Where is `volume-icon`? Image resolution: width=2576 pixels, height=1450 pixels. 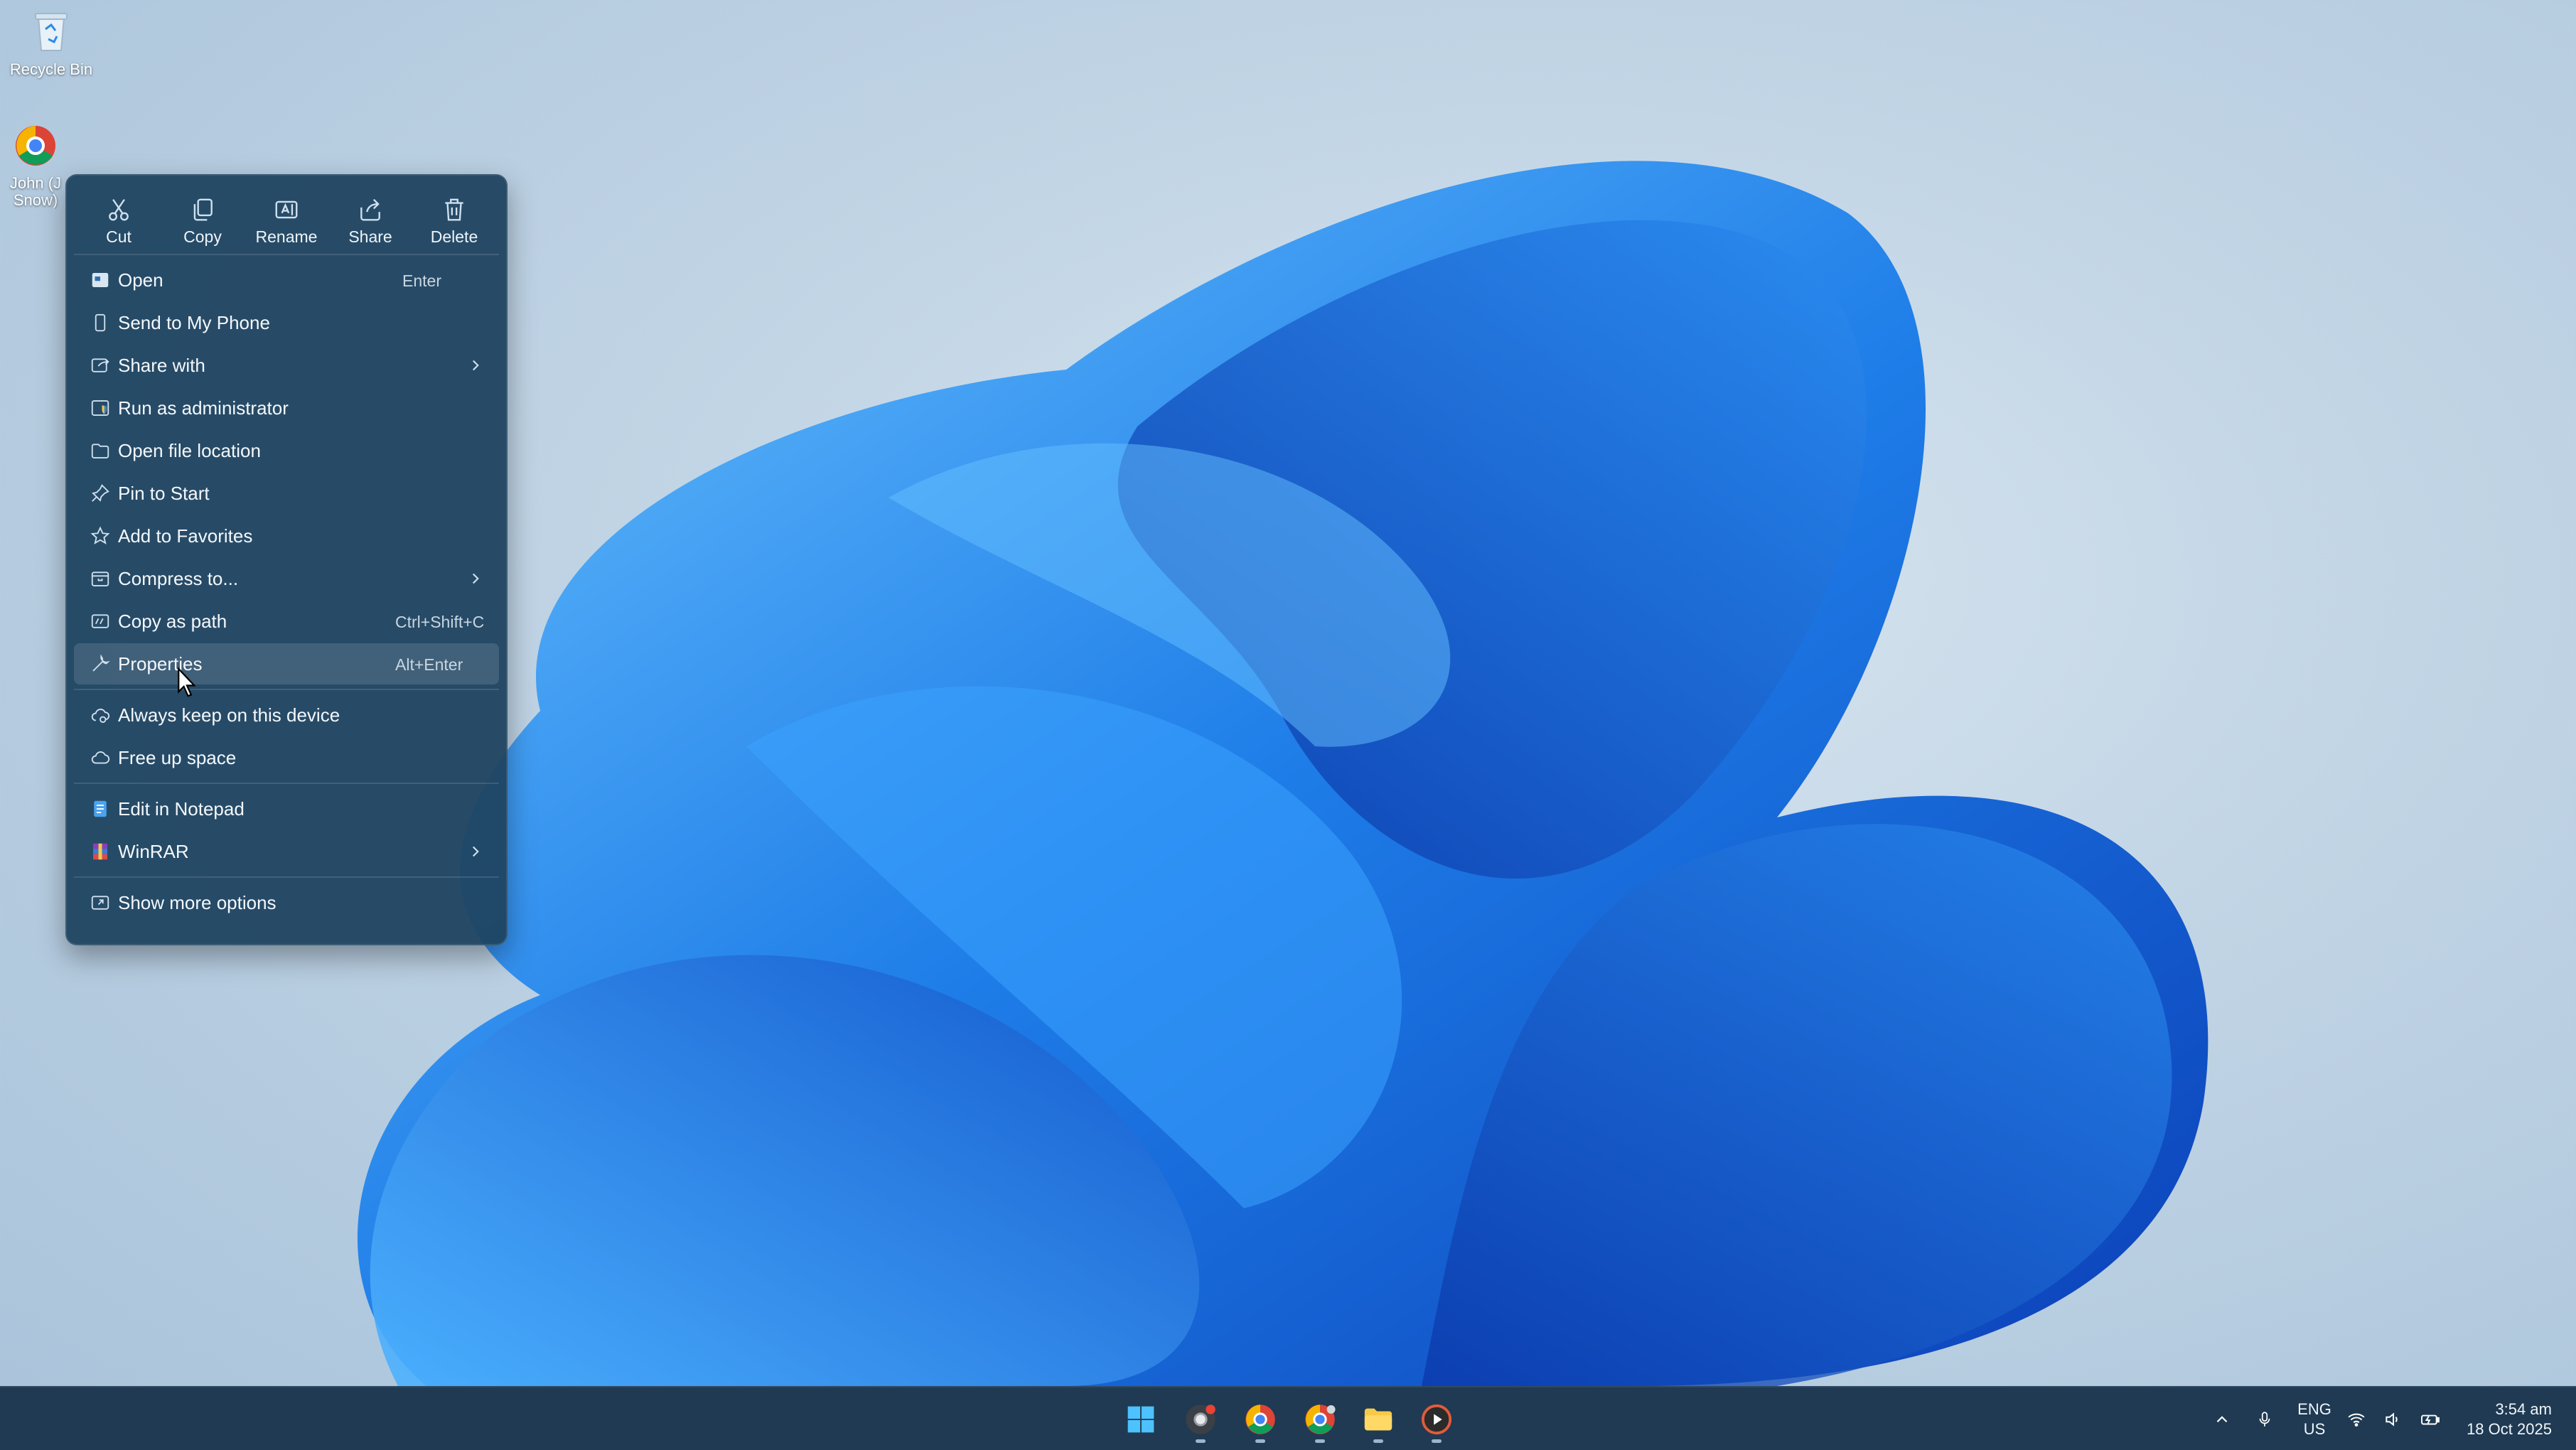 volume-icon is located at coordinates (2392, 1419).